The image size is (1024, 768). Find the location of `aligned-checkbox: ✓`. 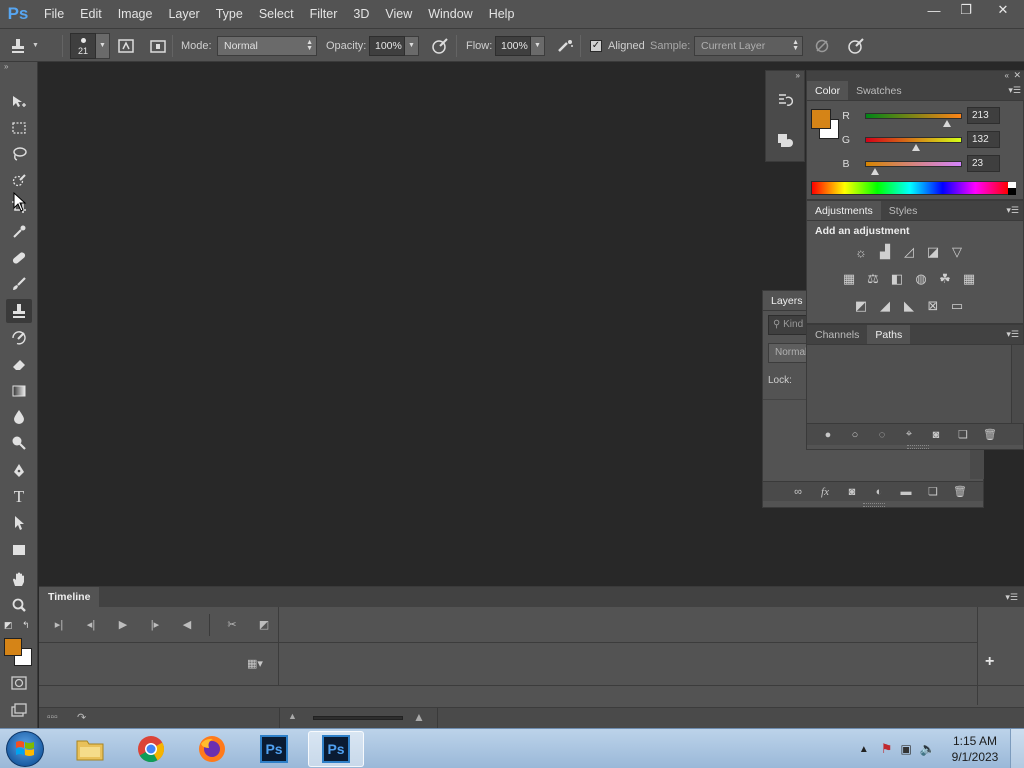

aligned-checkbox: ✓ is located at coordinates (596, 45).